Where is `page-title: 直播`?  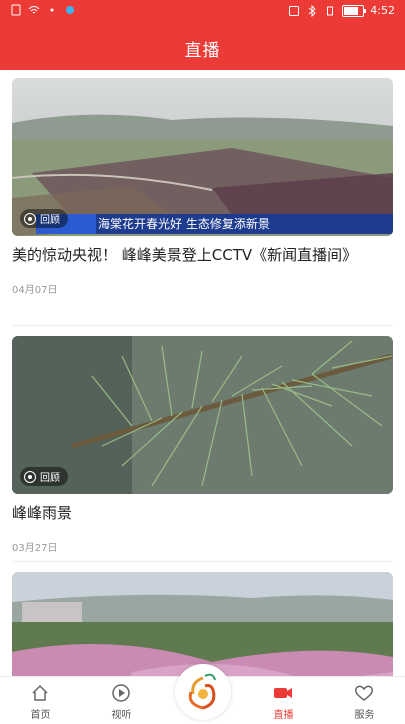 page-title: 直播 is located at coordinates (202, 51).